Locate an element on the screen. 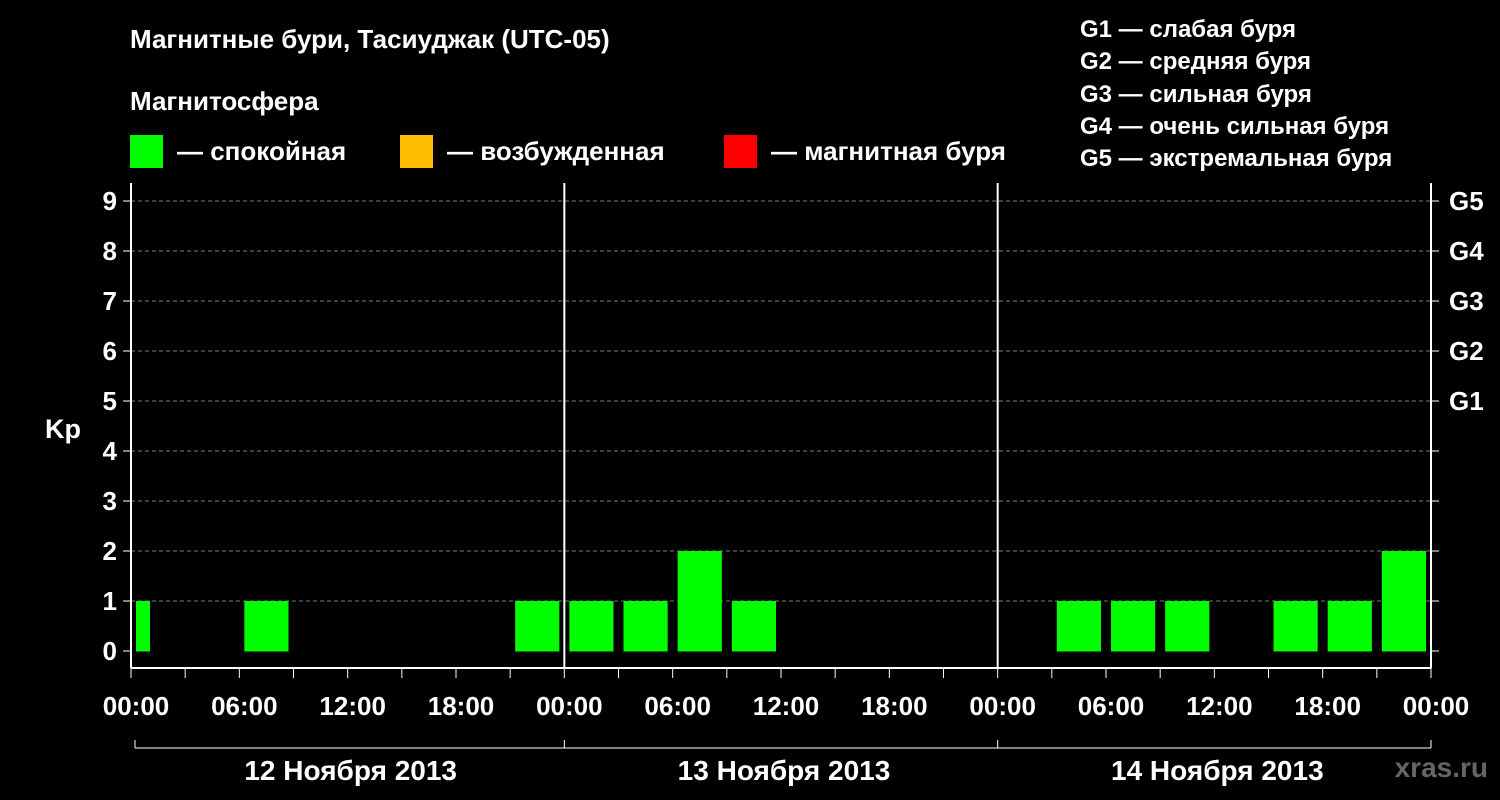 This screenshot has width=1500, height=800. day-label: 14 Ноября 2013 is located at coordinates (1217, 770).